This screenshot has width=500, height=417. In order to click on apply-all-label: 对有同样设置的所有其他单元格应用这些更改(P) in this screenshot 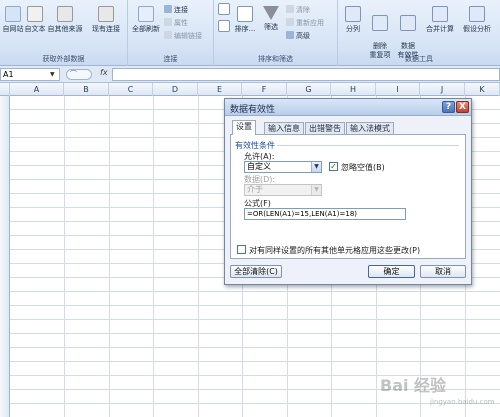, I will do `click(335, 250)`.